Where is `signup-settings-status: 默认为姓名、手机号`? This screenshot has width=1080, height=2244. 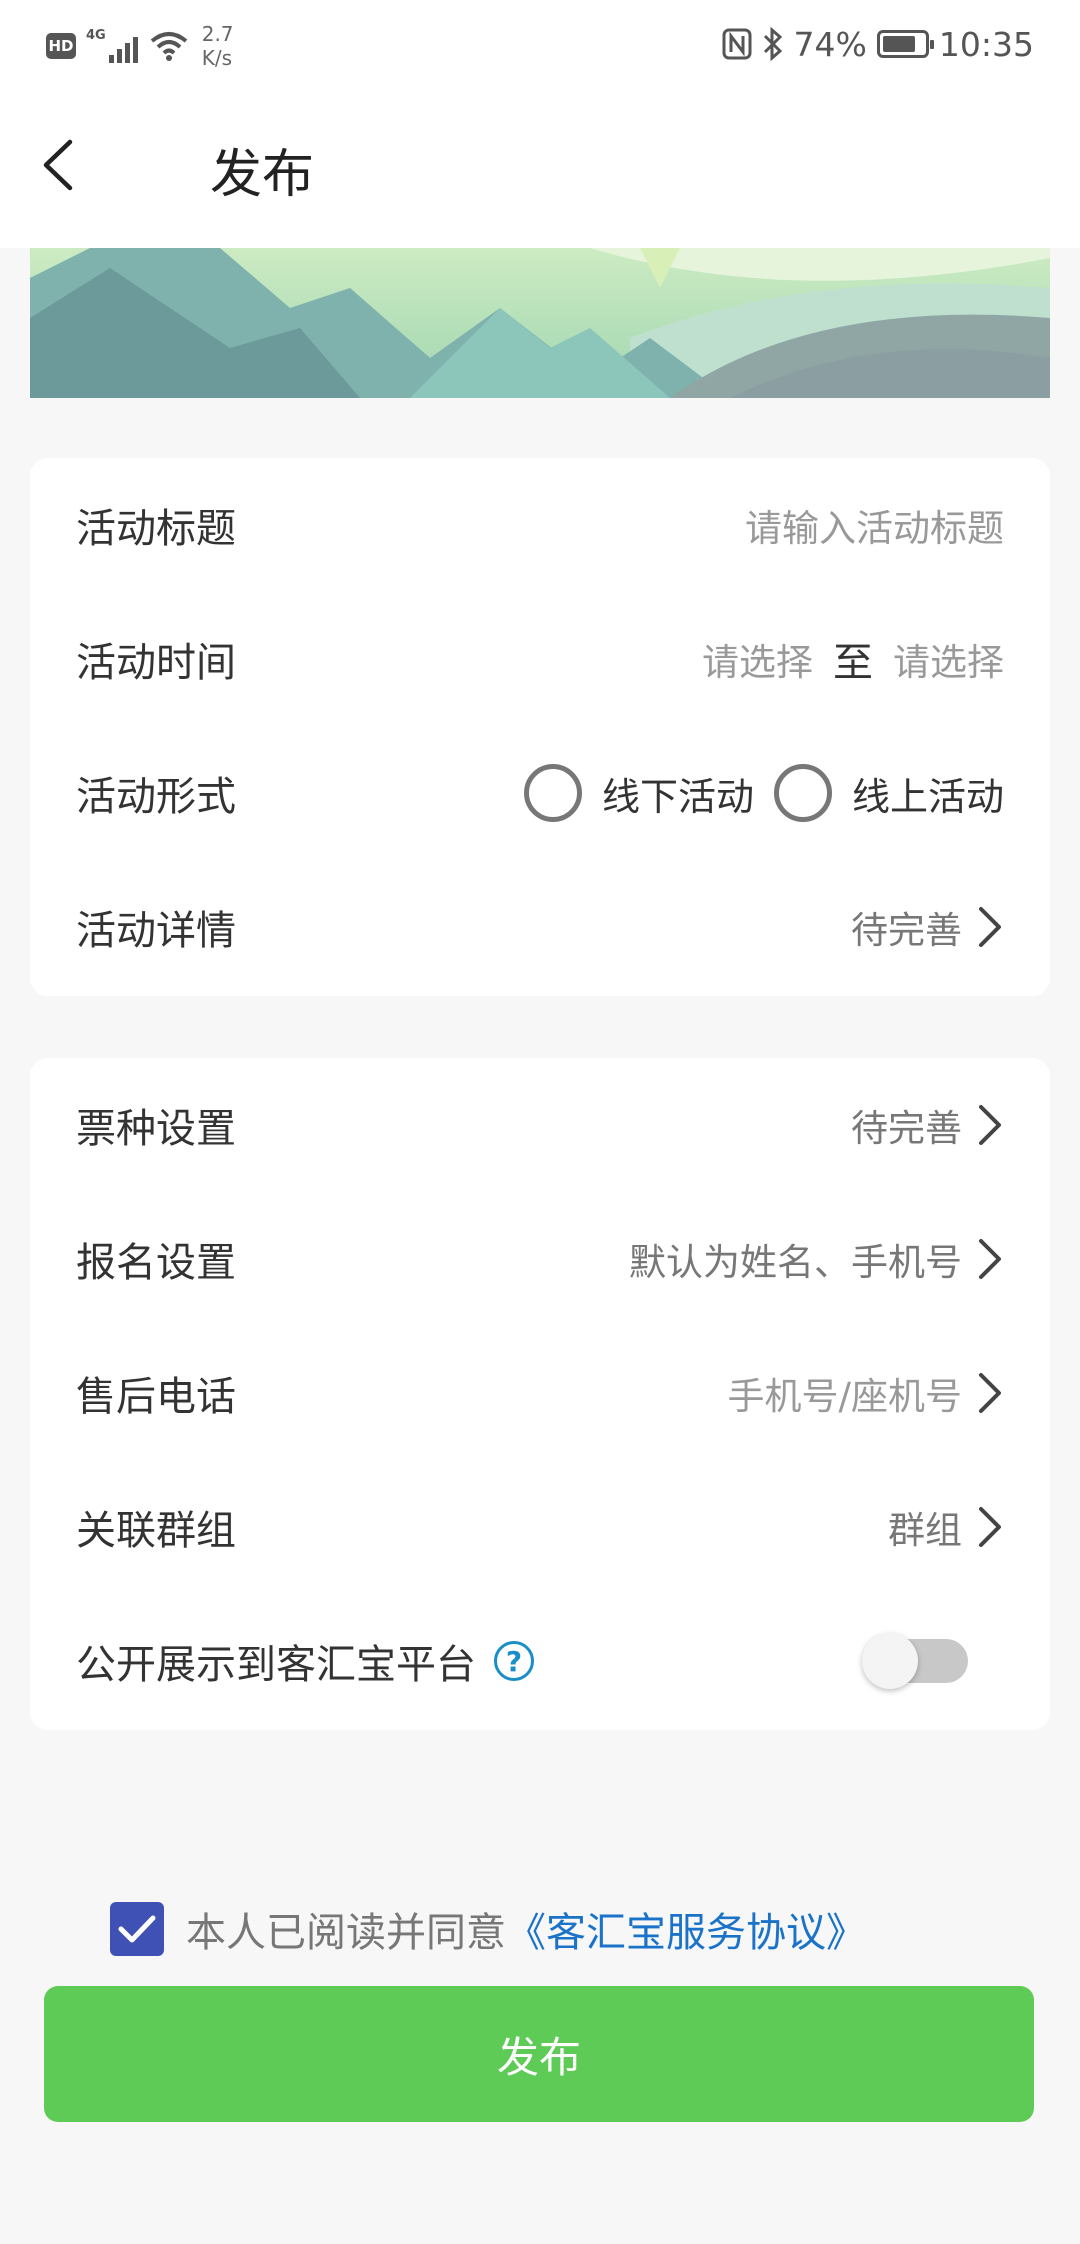 signup-settings-status: 默认为姓名、手机号 is located at coordinates (795, 1262).